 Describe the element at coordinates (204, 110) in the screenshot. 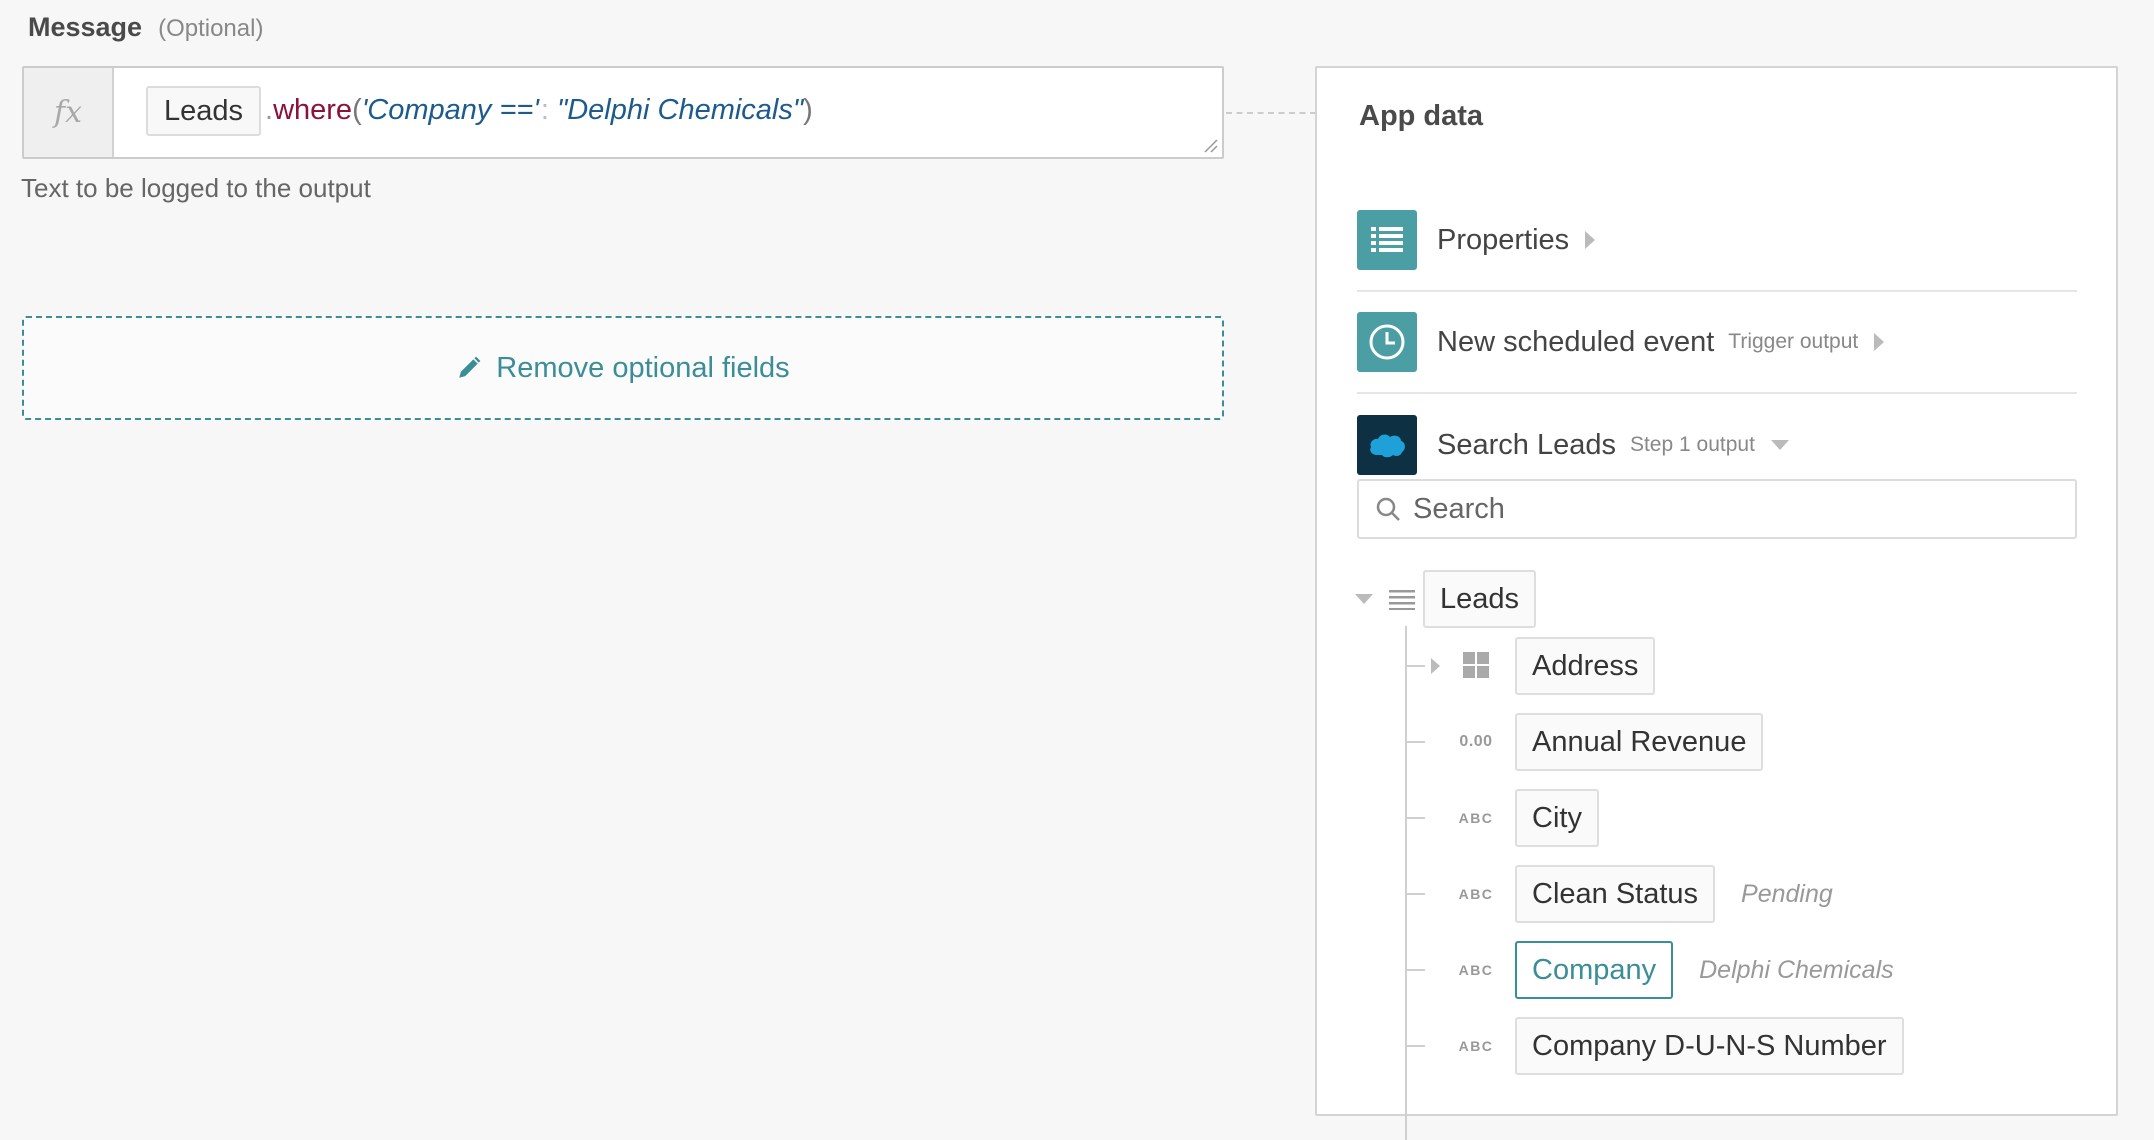

I see `formula-datapill-leads: Leads` at that location.